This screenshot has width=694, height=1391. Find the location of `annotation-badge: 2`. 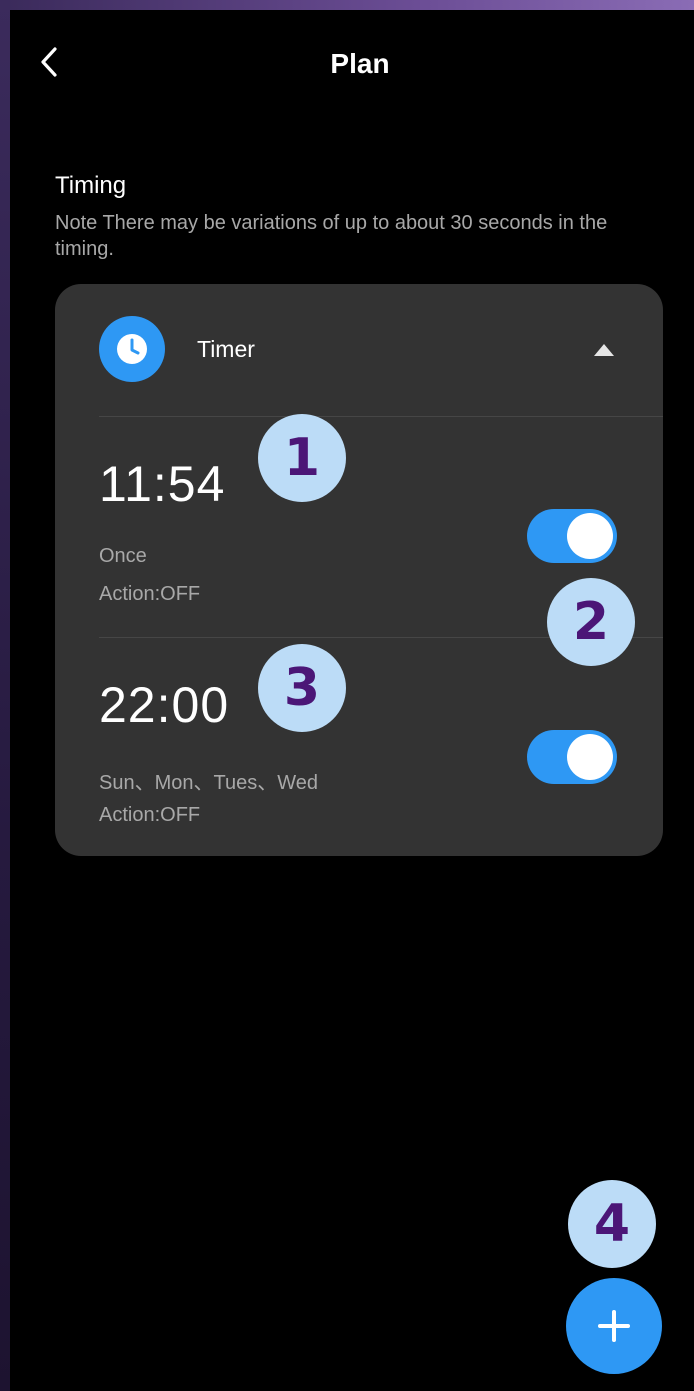

annotation-badge: 2 is located at coordinates (591, 622).